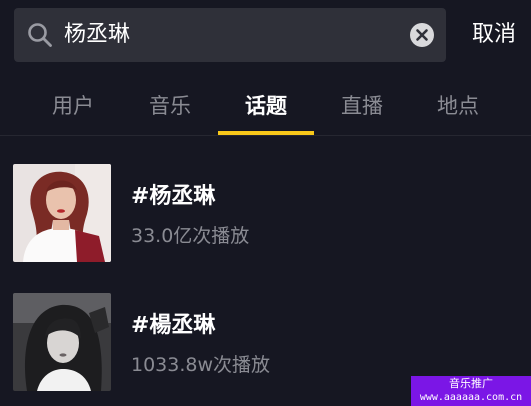 The height and width of the screenshot is (406, 531). I want to click on search-input: 杨丞琳, so click(229, 35).